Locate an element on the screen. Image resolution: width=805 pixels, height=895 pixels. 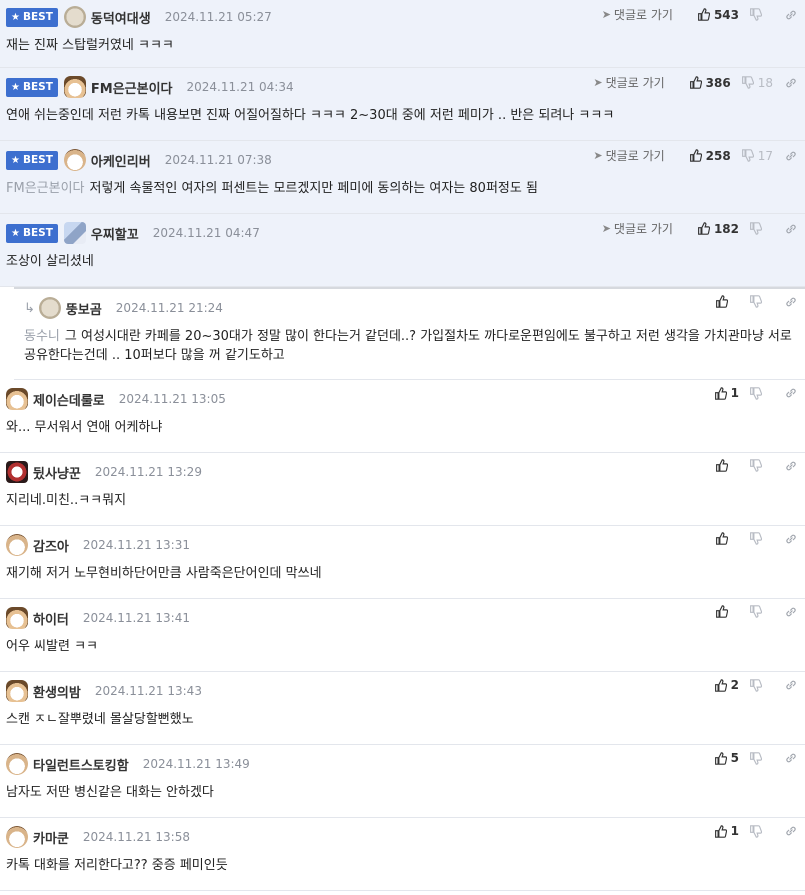
comment-date: 2024.11.21 04:34 is located at coordinates (240, 87).